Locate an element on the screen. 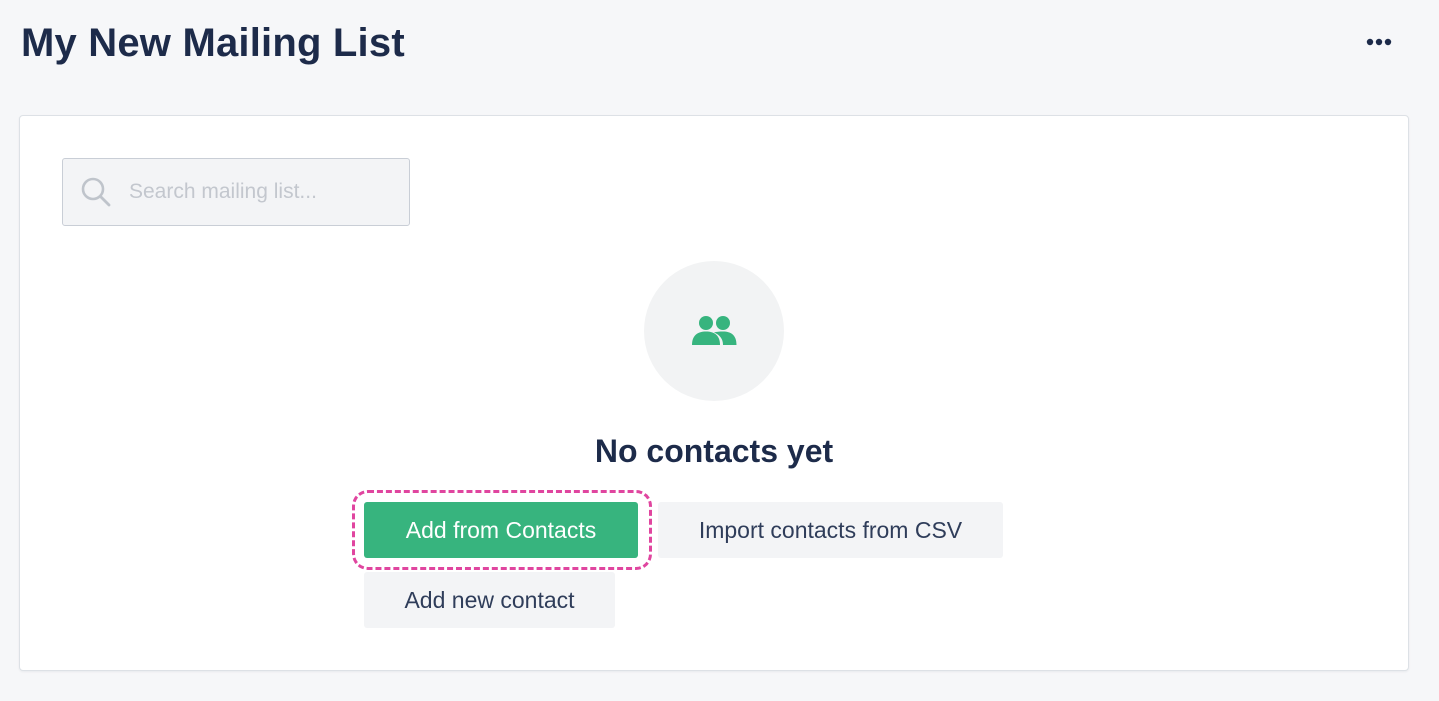  search-input is located at coordinates (264, 192).